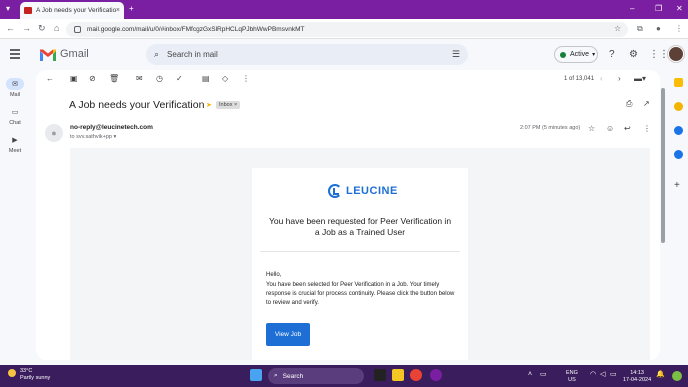 The height and width of the screenshot is (387, 688). What do you see at coordinates (15, 151) in the screenshot?
I see `rail-label-meet: Meet` at bounding box center [15, 151].